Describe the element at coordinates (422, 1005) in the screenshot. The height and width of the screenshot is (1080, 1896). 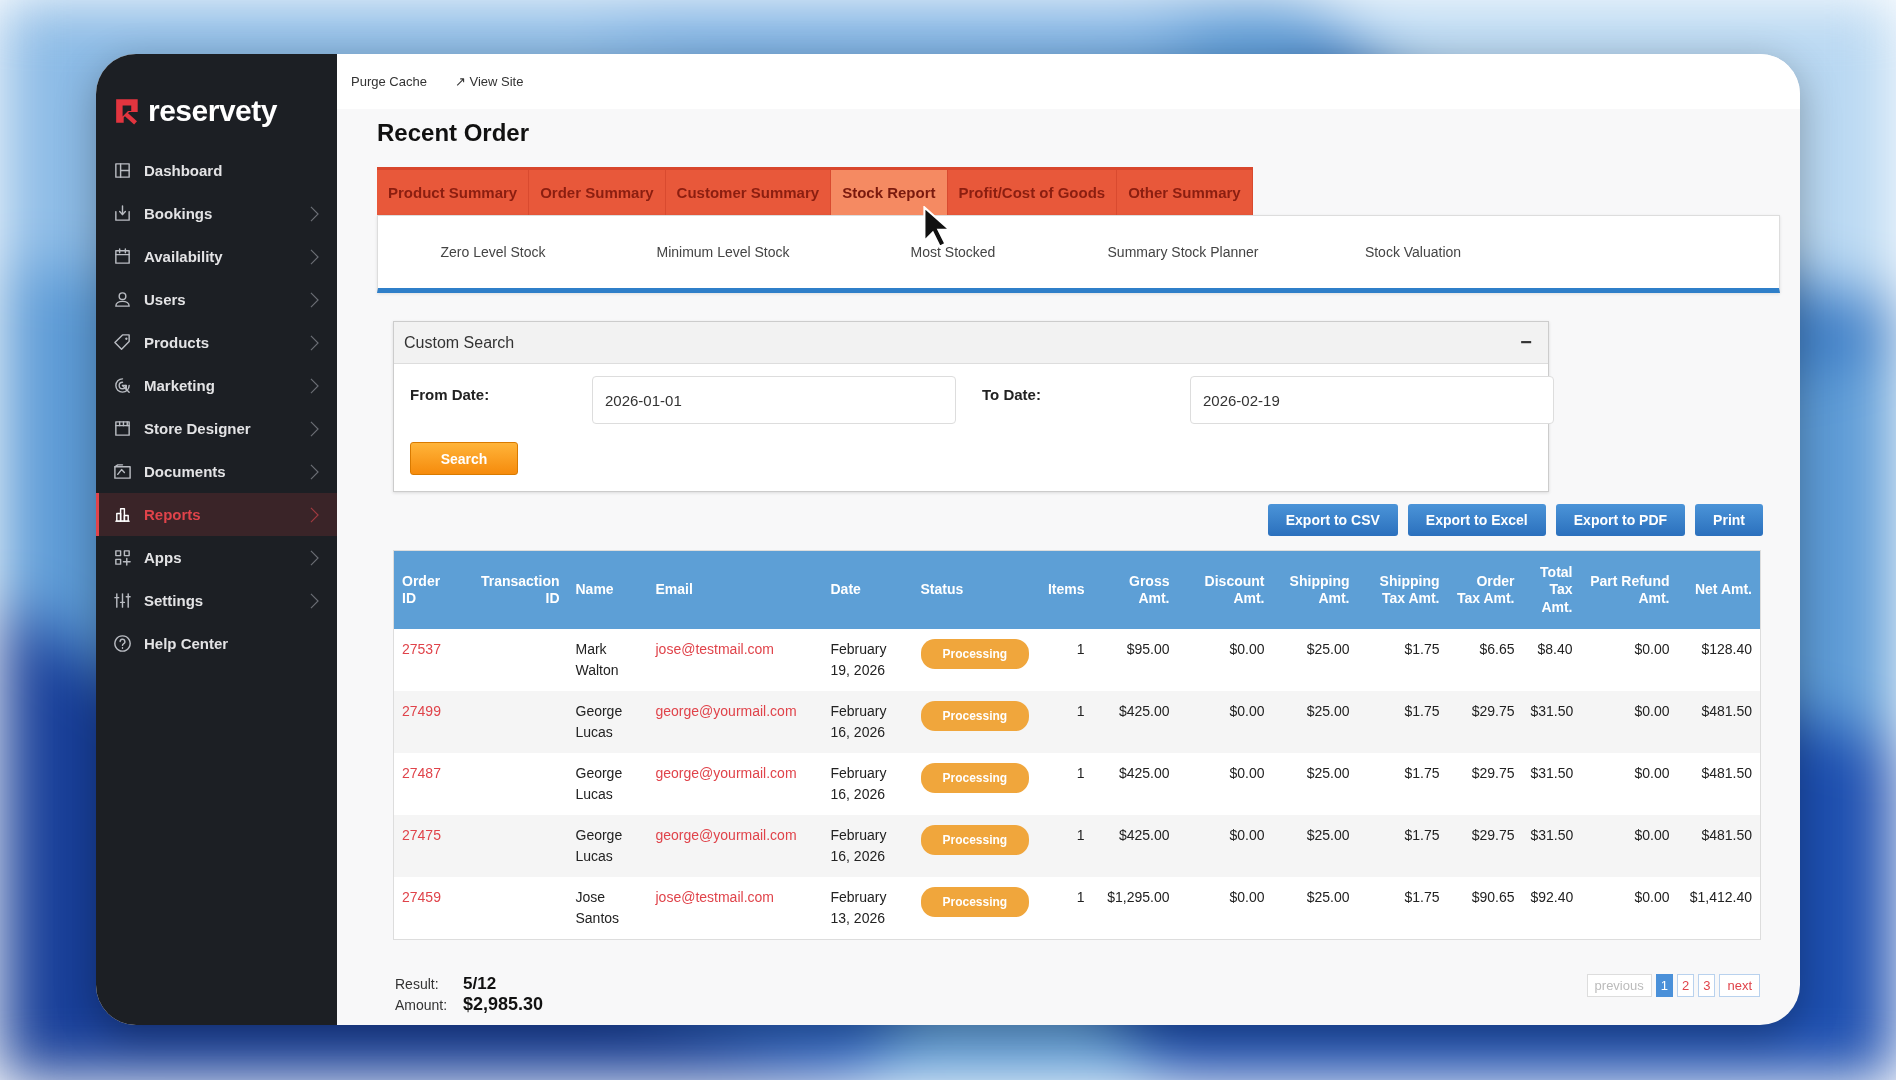
I see `summary-label: Amount:` at that location.